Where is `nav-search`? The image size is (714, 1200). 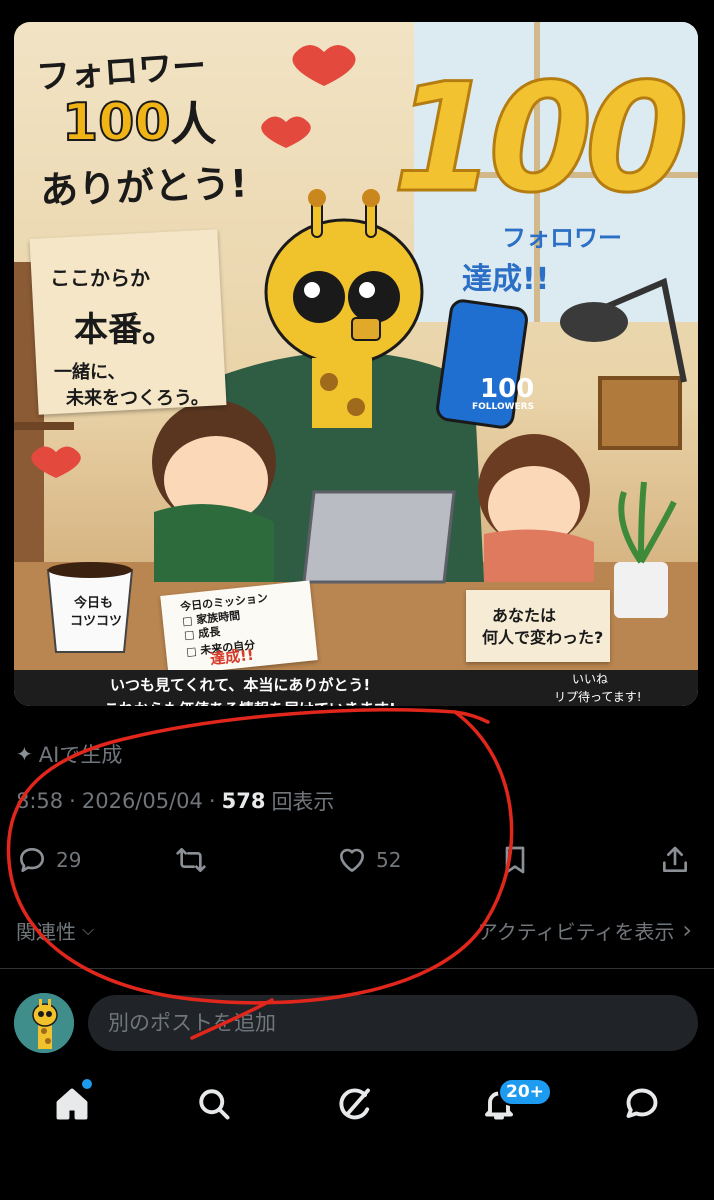
nav-search is located at coordinates (214, 1104).